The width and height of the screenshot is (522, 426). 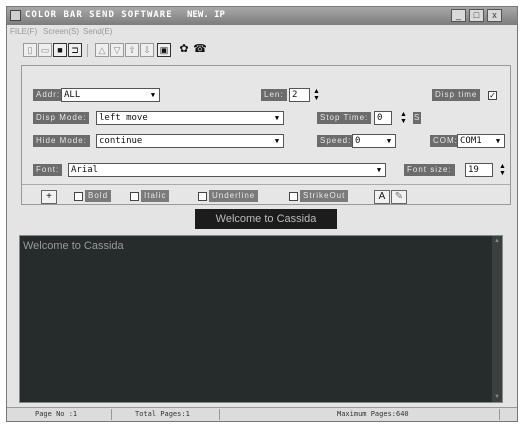 I want to click on status-maximum-pages: Maximum Pages:640, so click(x=373, y=414).